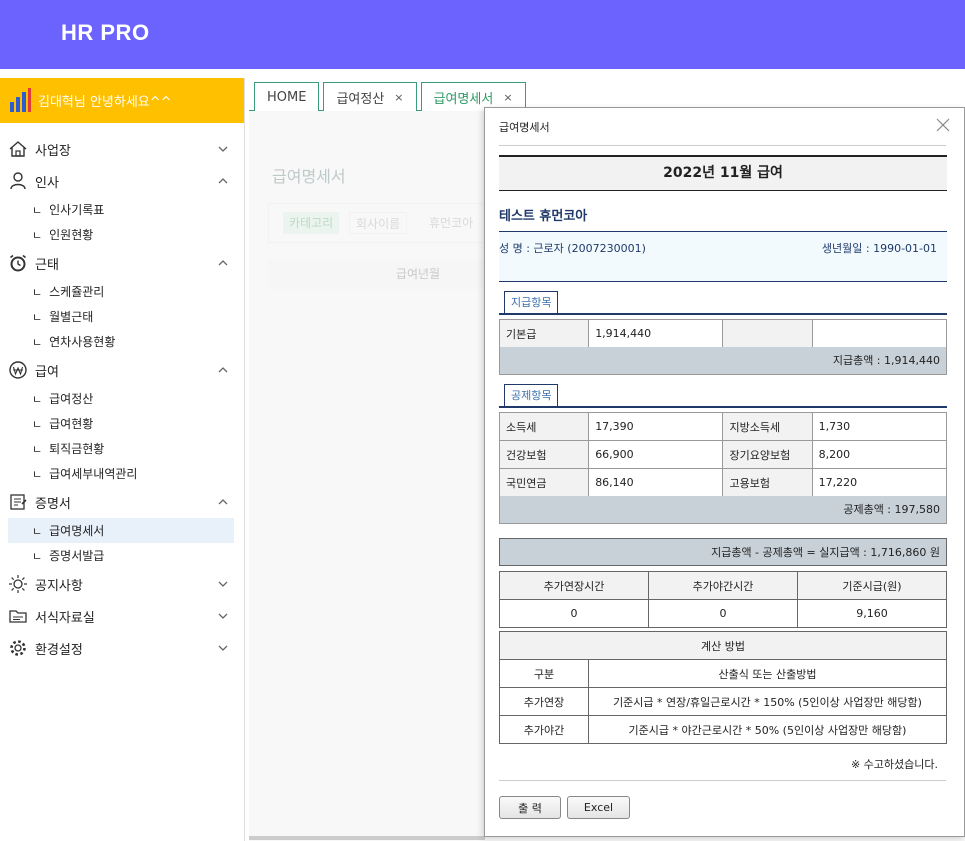 Image resolution: width=965 pixels, height=841 pixels. Describe the element at coordinates (723, 645) in the screenshot. I see `calc-title: 계산 방법` at that location.